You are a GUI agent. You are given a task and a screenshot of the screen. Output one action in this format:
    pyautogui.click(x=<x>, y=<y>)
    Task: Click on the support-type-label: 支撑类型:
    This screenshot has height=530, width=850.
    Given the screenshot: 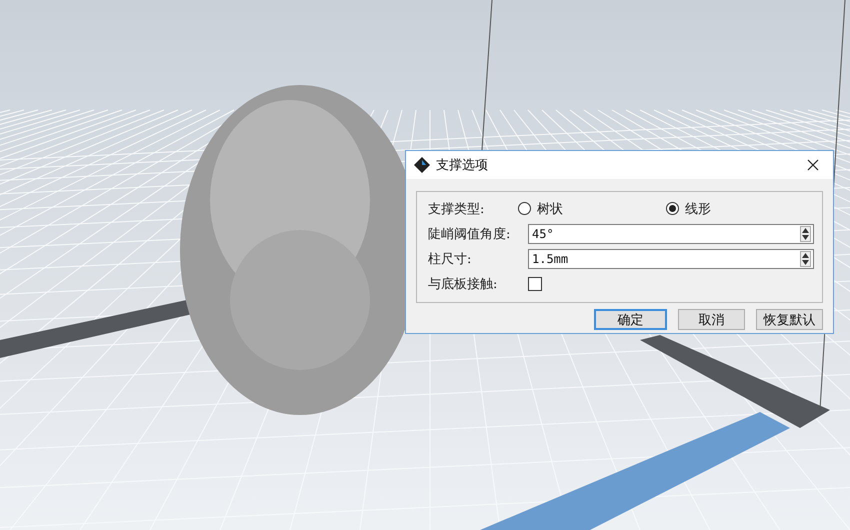 What is the action you would take?
    pyautogui.click(x=457, y=209)
    